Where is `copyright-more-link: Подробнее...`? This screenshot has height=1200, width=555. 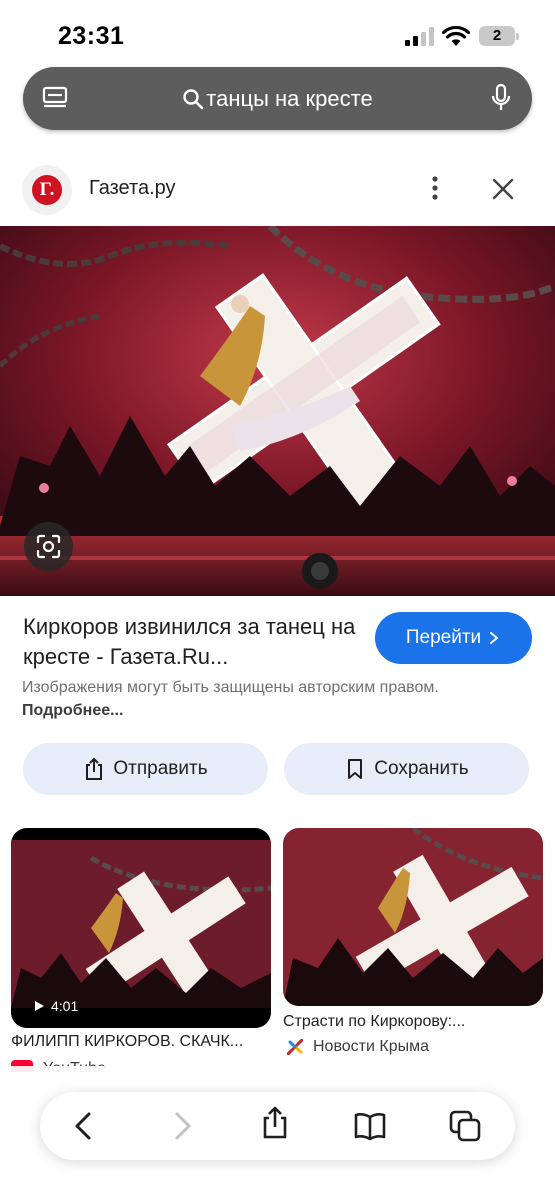
copyright-more-link: Подробнее... is located at coordinates (72, 710).